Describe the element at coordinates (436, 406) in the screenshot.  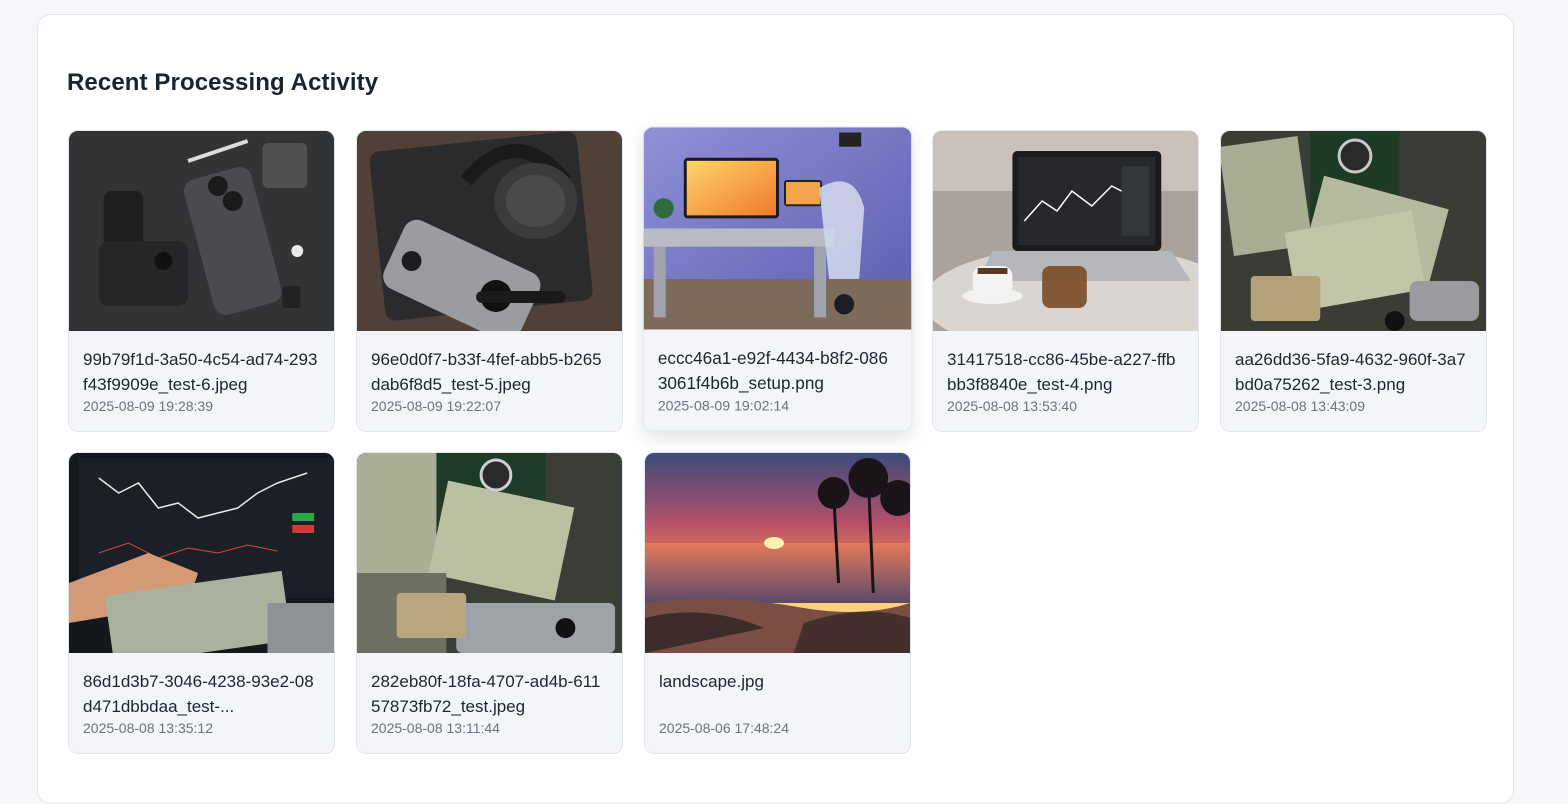
I see `file-timestamp: 2025-08-09 19:22:07` at that location.